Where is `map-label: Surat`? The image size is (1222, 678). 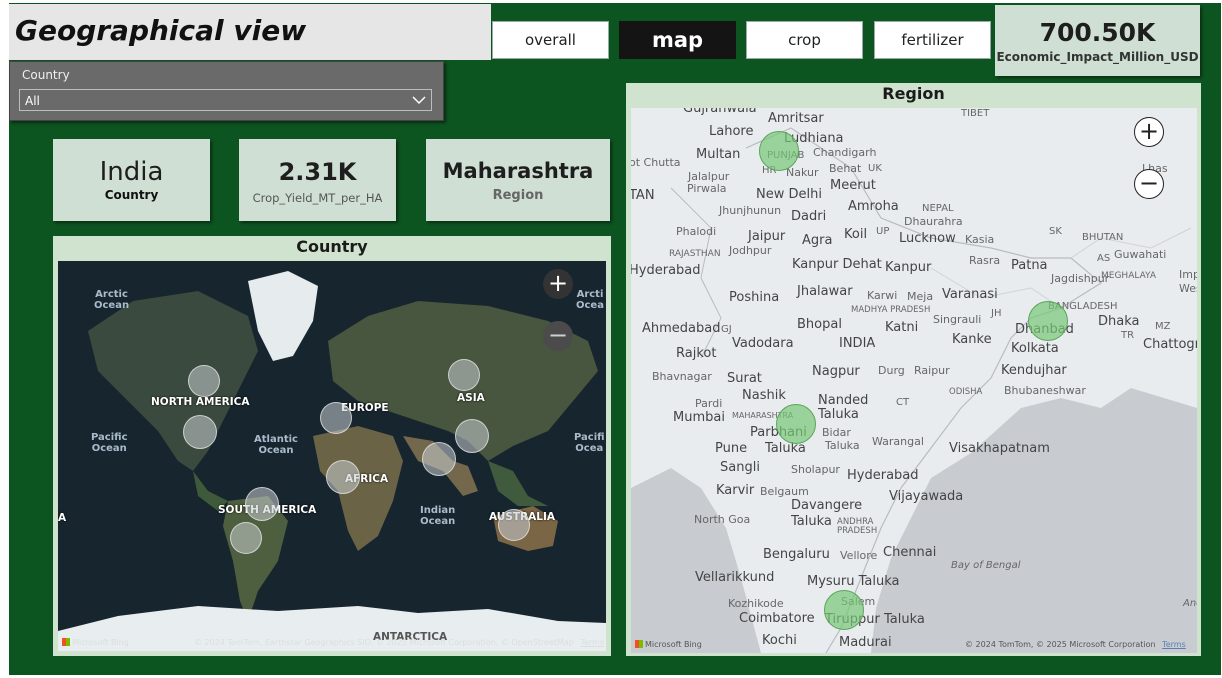 map-label: Surat is located at coordinates (744, 378).